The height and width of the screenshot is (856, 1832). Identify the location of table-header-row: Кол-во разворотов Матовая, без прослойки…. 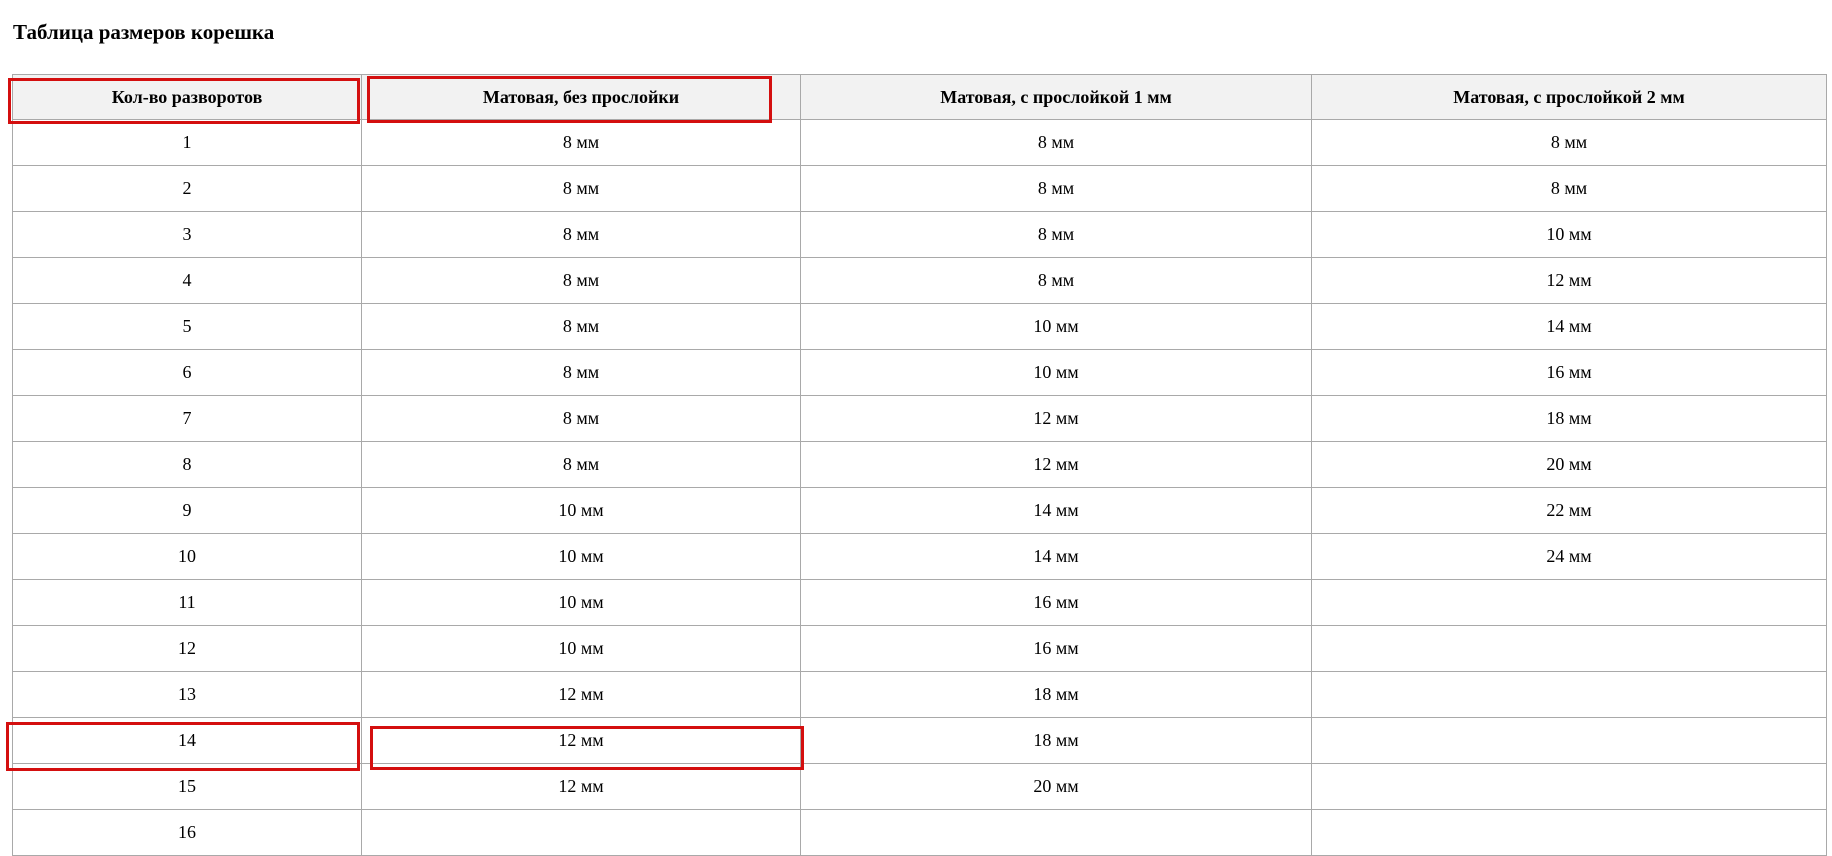
(919, 97).